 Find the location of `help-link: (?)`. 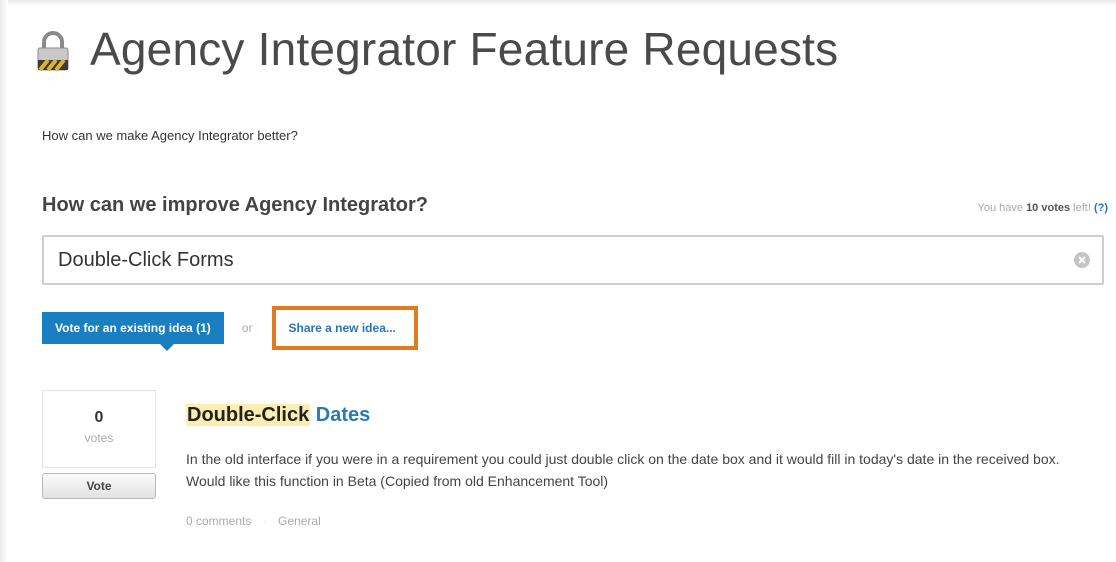

help-link: (?) is located at coordinates (1101, 208).